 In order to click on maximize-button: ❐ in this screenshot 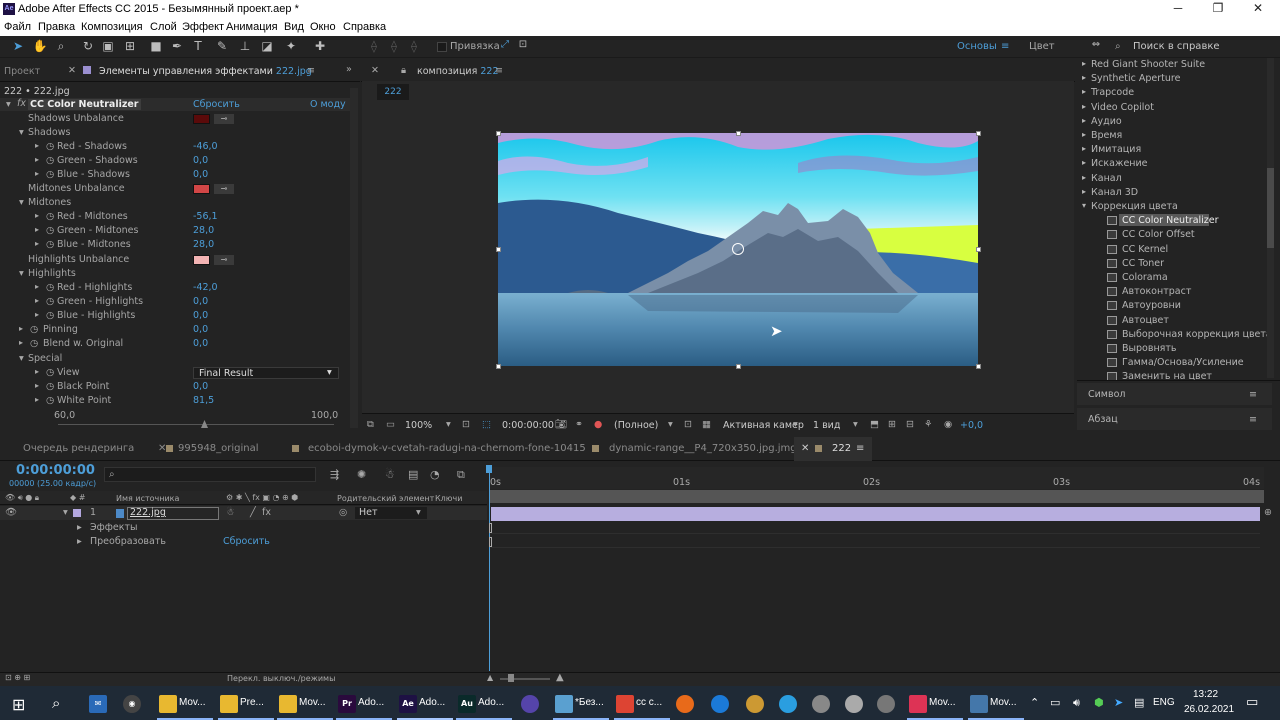, I will do `click(1218, 8)`.